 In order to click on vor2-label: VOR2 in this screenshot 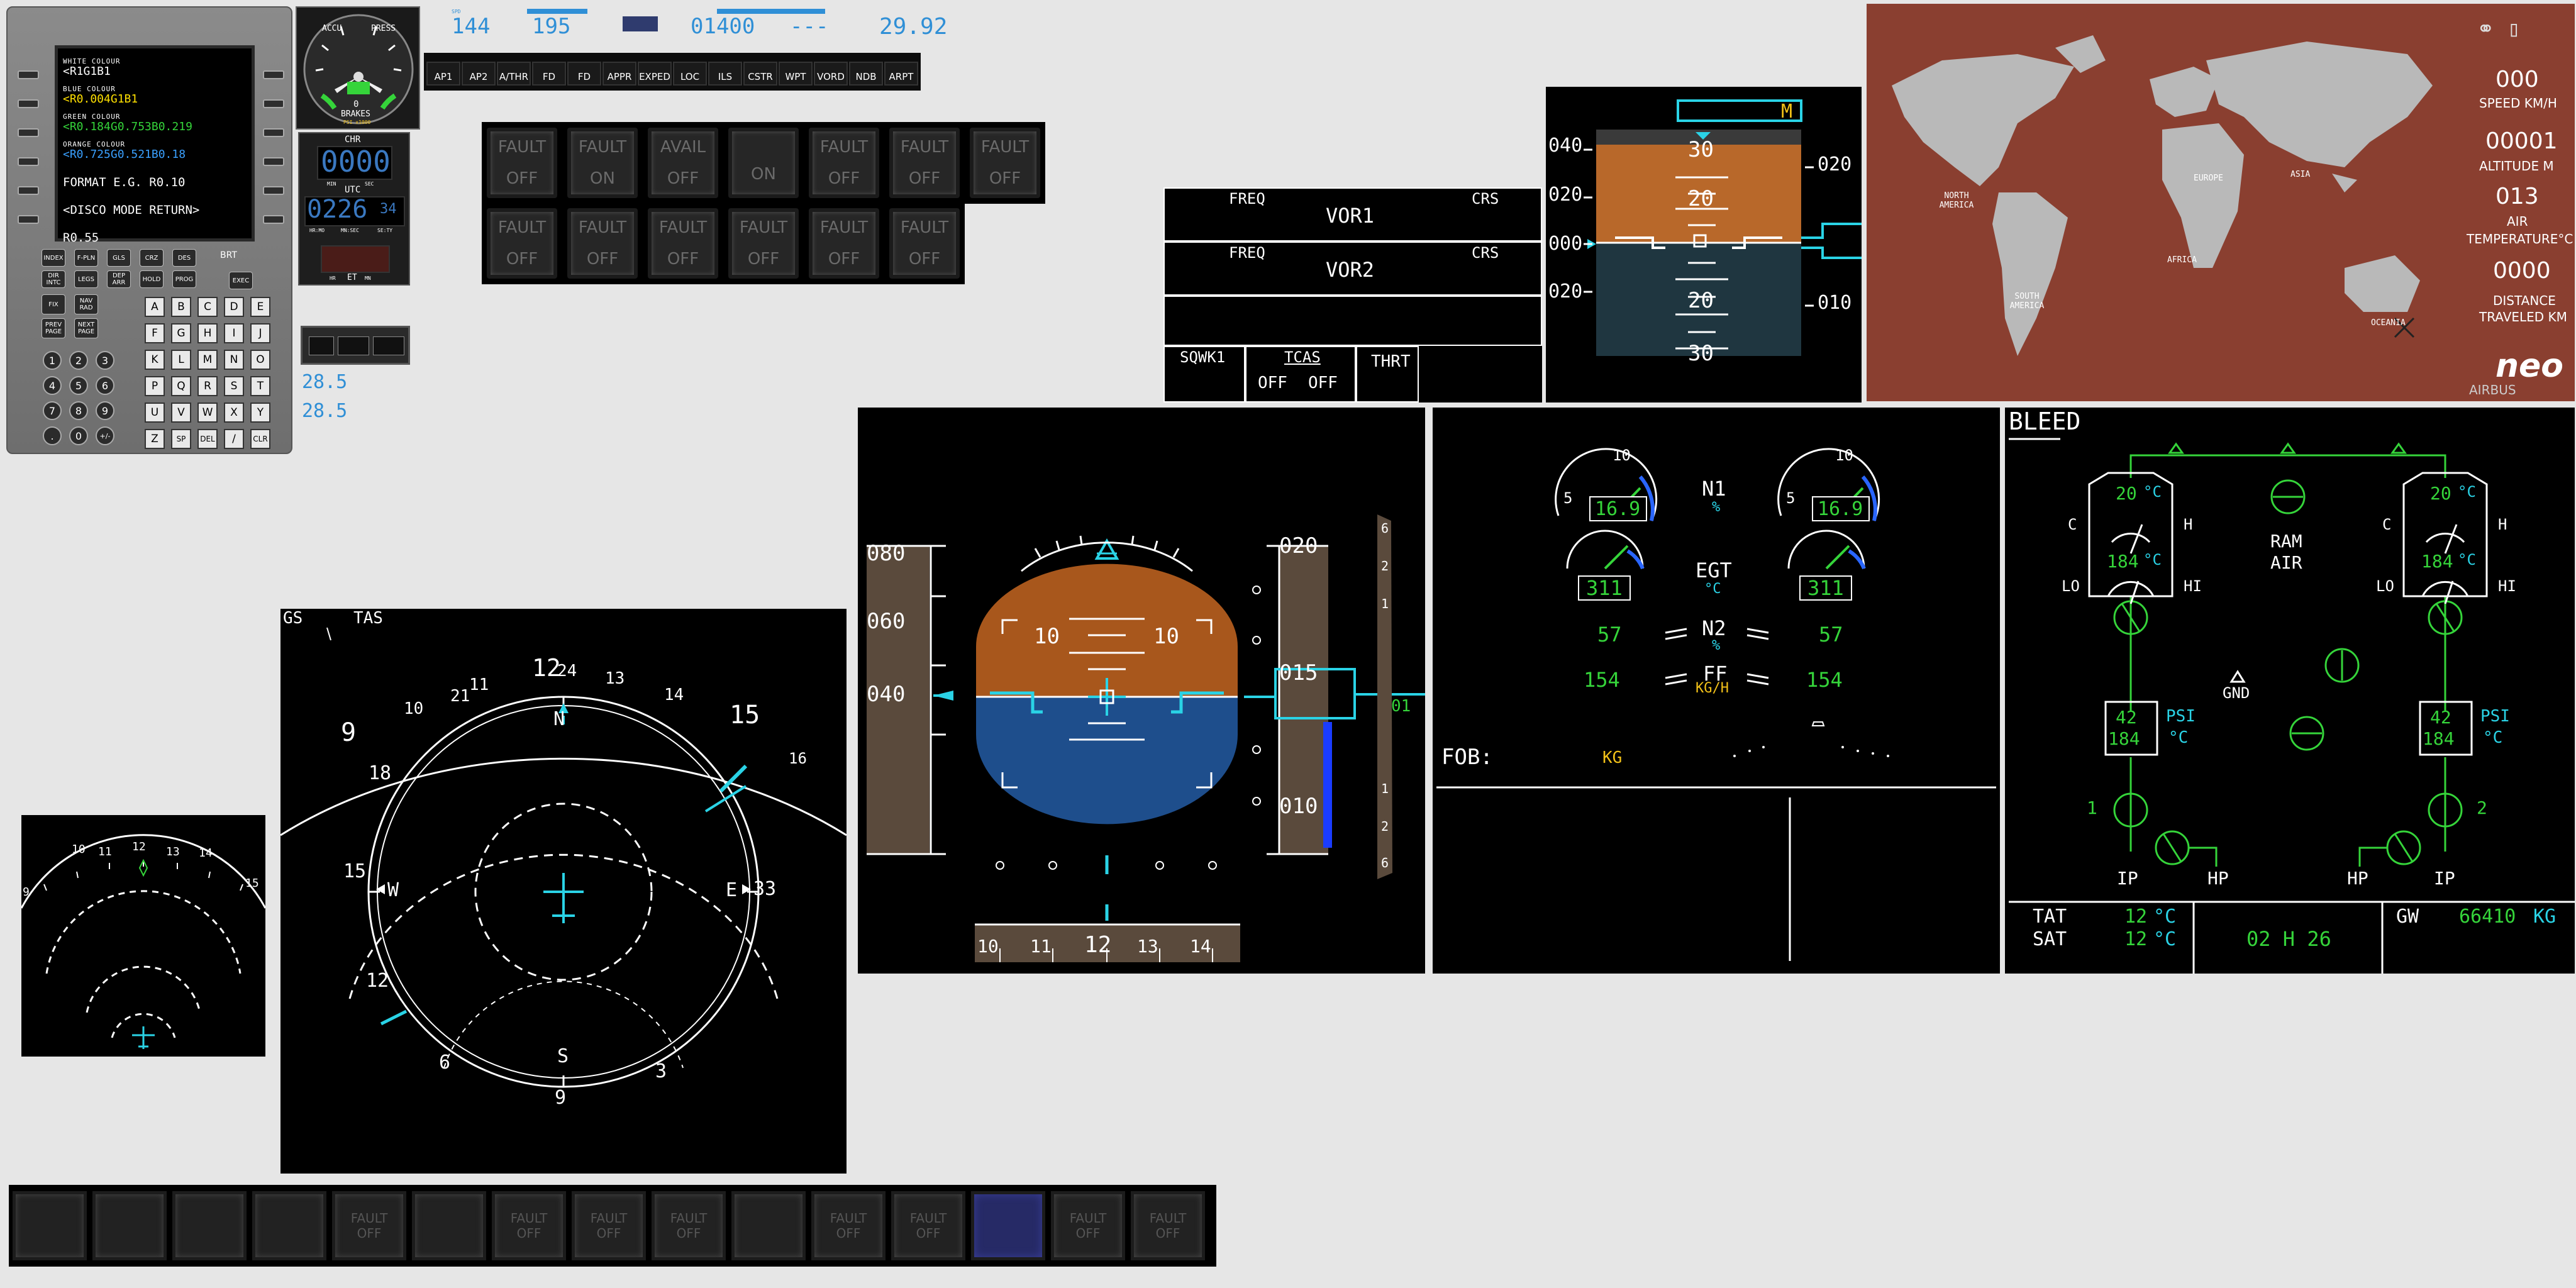, I will do `click(1350, 270)`.